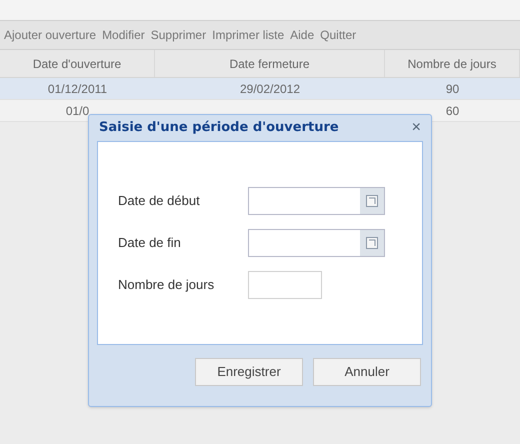 Image resolution: width=520 pixels, height=444 pixels. What do you see at coordinates (123, 35) in the screenshot?
I see `toolbar-button: Modifier` at bounding box center [123, 35].